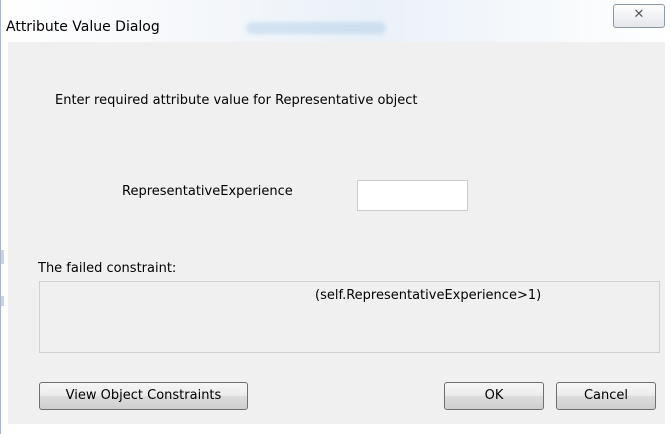 The image size is (671, 434). I want to click on ok-button: OK, so click(494, 396).